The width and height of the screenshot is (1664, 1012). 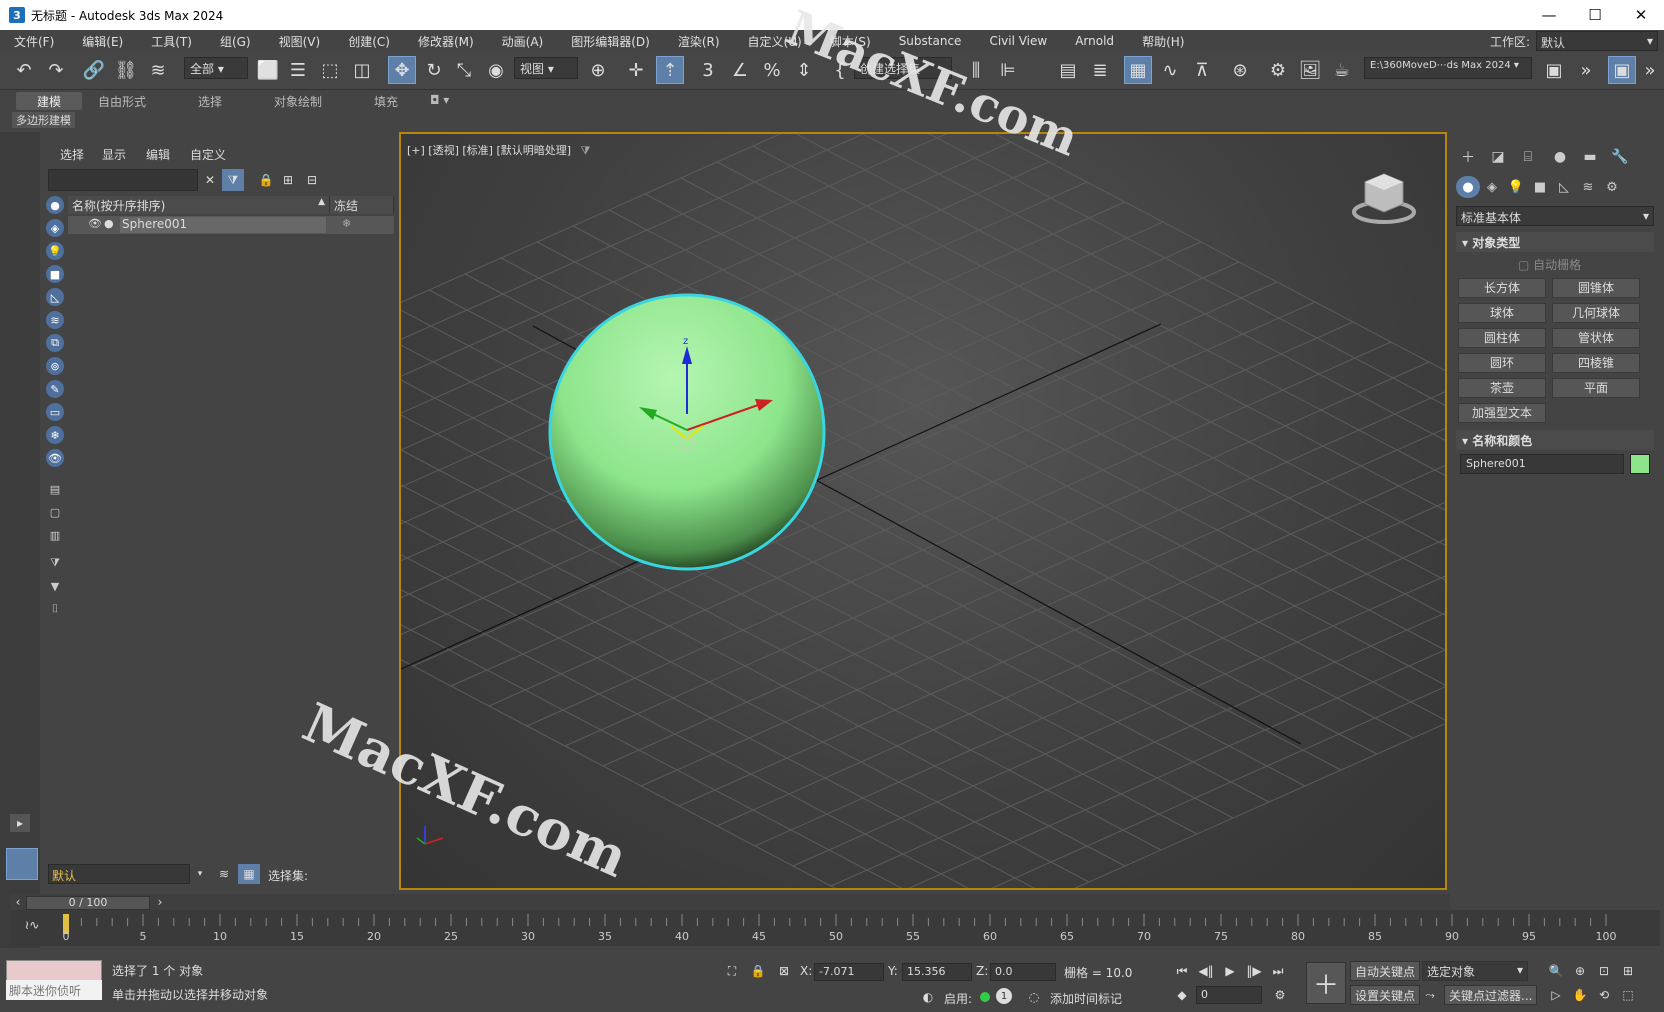 What do you see at coordinates (1475, 971) in the screenshot?
I see `key-filter-select: 选定对象 ▾` at bounding box center [1475, 971].